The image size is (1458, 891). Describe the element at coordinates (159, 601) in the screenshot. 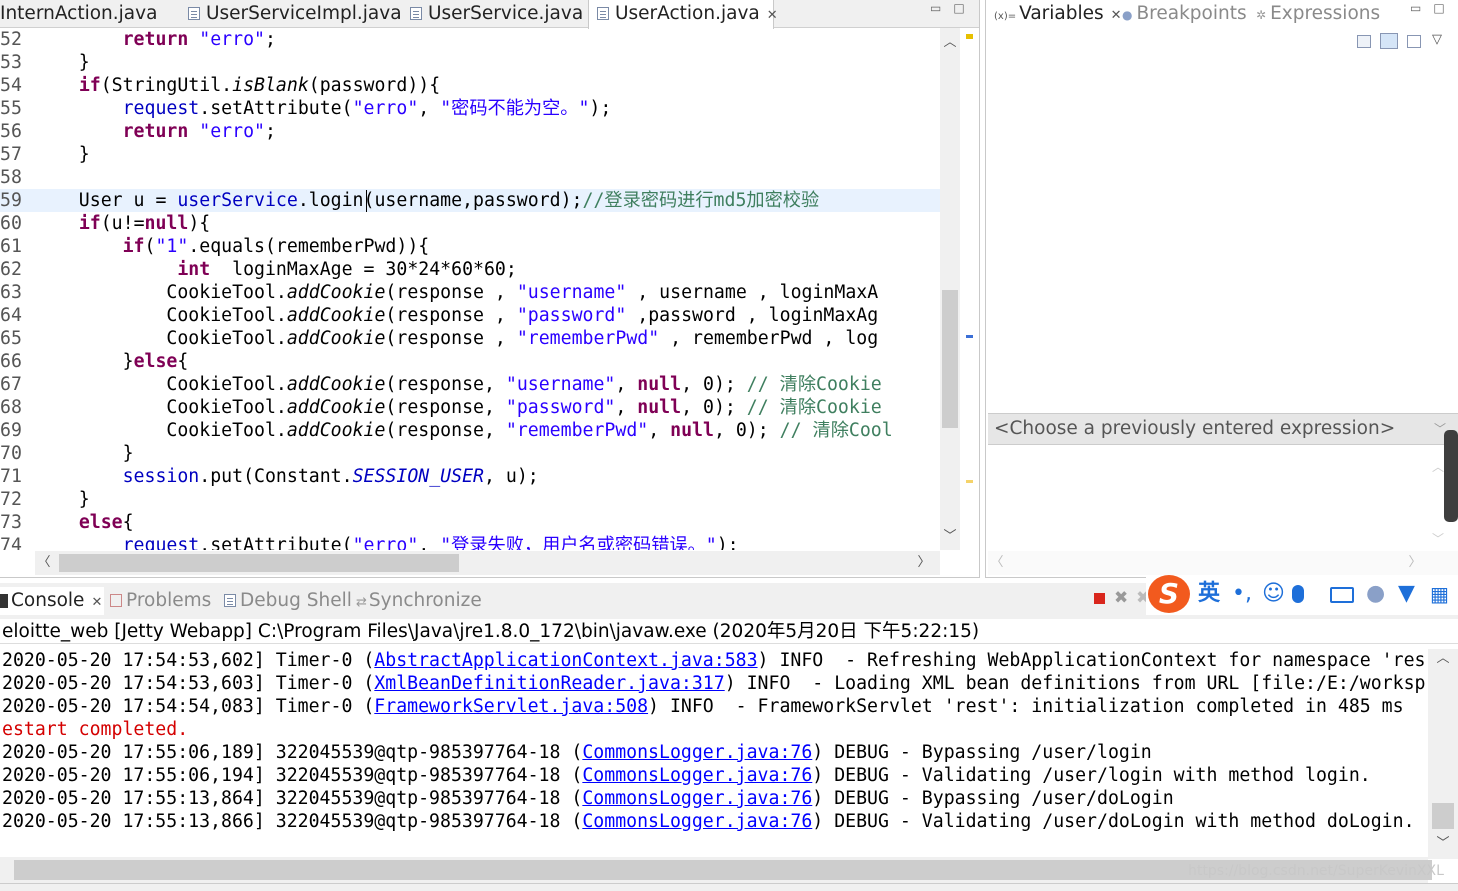

I see `tab-problems: Problems` at that location.